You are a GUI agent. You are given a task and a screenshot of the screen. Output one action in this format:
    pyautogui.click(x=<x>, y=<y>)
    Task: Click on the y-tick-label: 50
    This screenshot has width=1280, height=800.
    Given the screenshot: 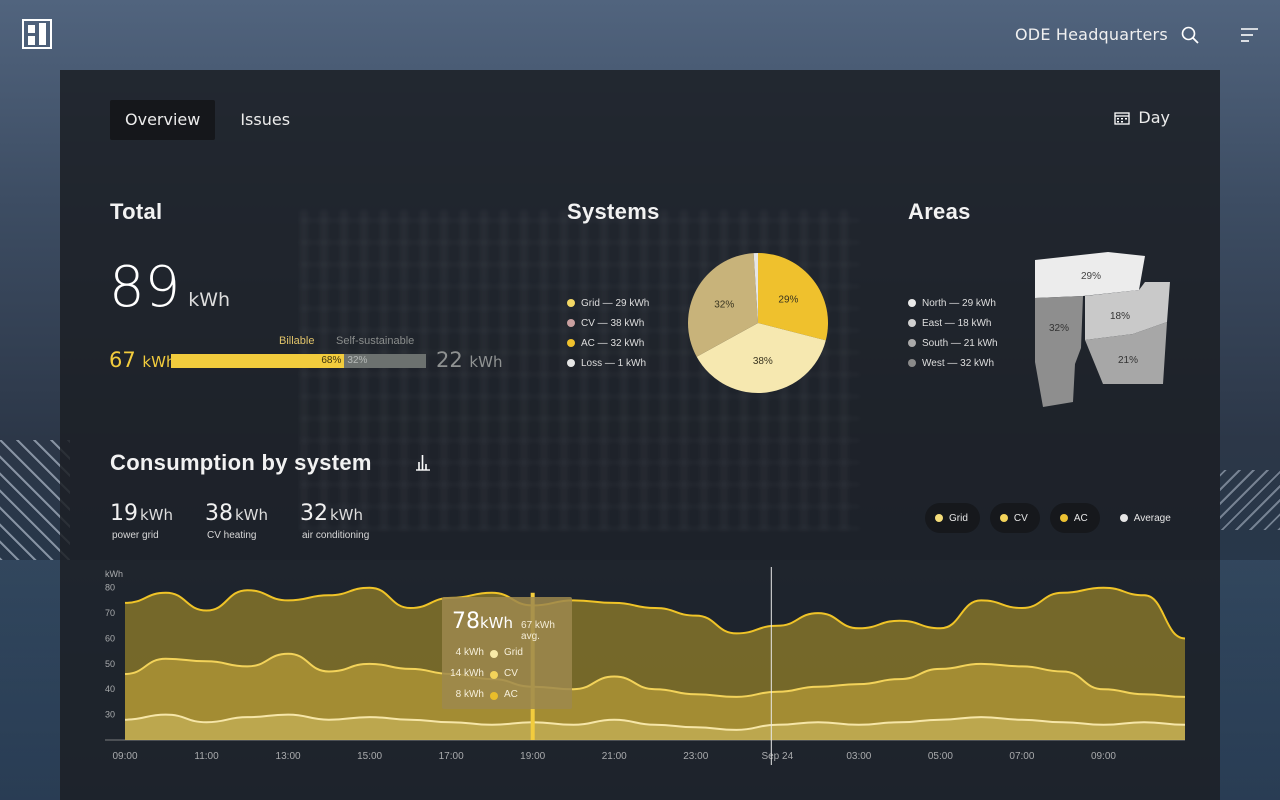 What is the action you would take?
    pyautogui.click(x=110, y=664)
    